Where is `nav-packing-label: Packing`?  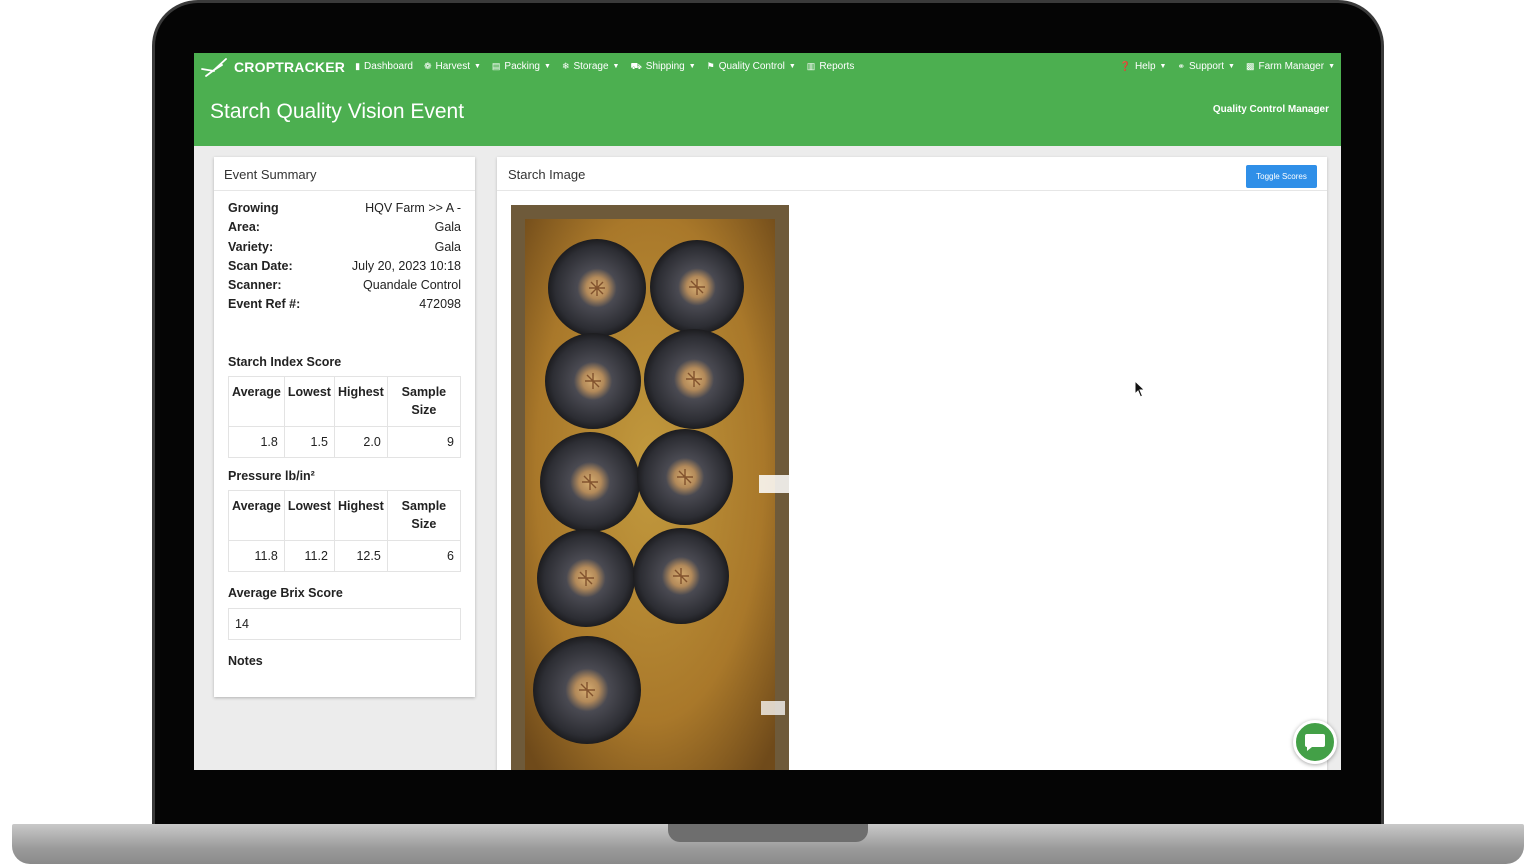
nav-packing-label: Packing is located at coordinates (522, 66).